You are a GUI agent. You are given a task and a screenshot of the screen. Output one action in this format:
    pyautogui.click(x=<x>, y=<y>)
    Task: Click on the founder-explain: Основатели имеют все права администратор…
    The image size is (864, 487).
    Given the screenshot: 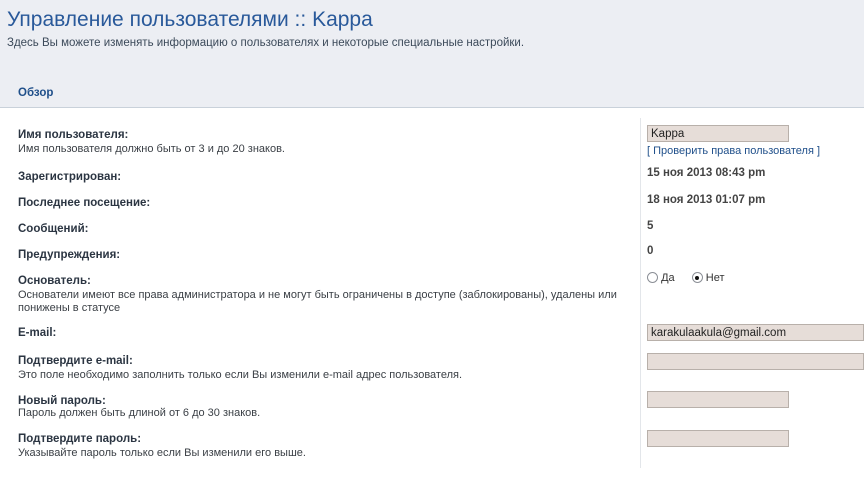 What is the action you would take?
    pyautogui.click(x=317, y=301)
    